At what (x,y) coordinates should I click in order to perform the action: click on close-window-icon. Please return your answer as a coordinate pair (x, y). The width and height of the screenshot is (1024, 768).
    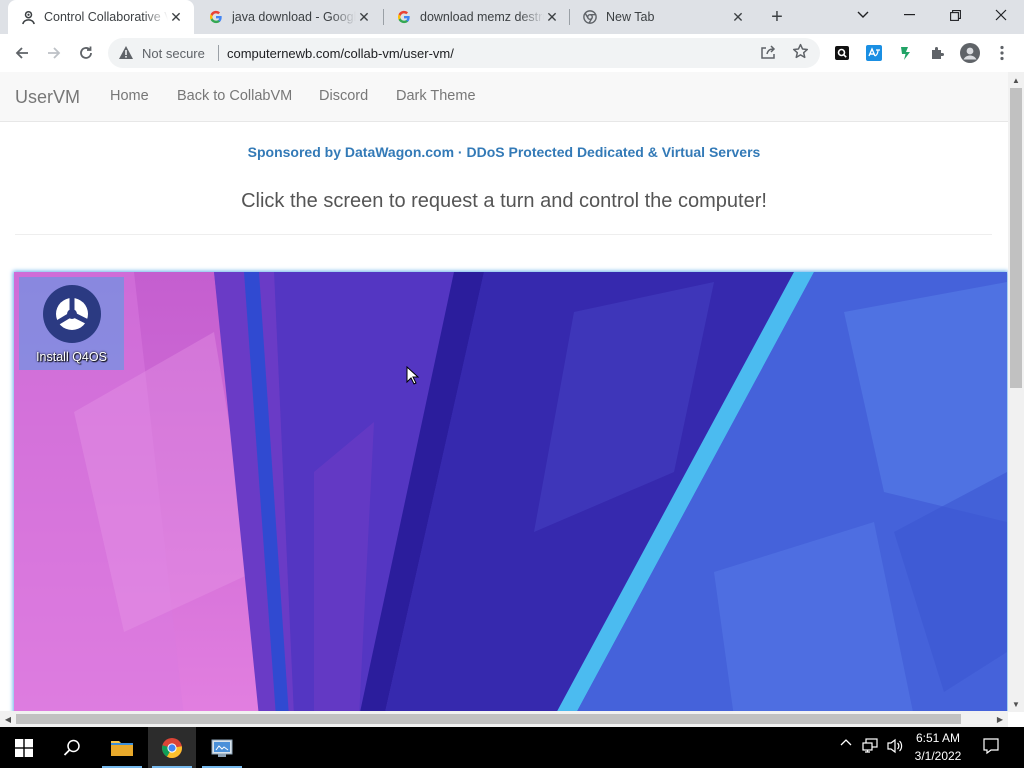
    Looking at the image, I should click on (1001, 15).